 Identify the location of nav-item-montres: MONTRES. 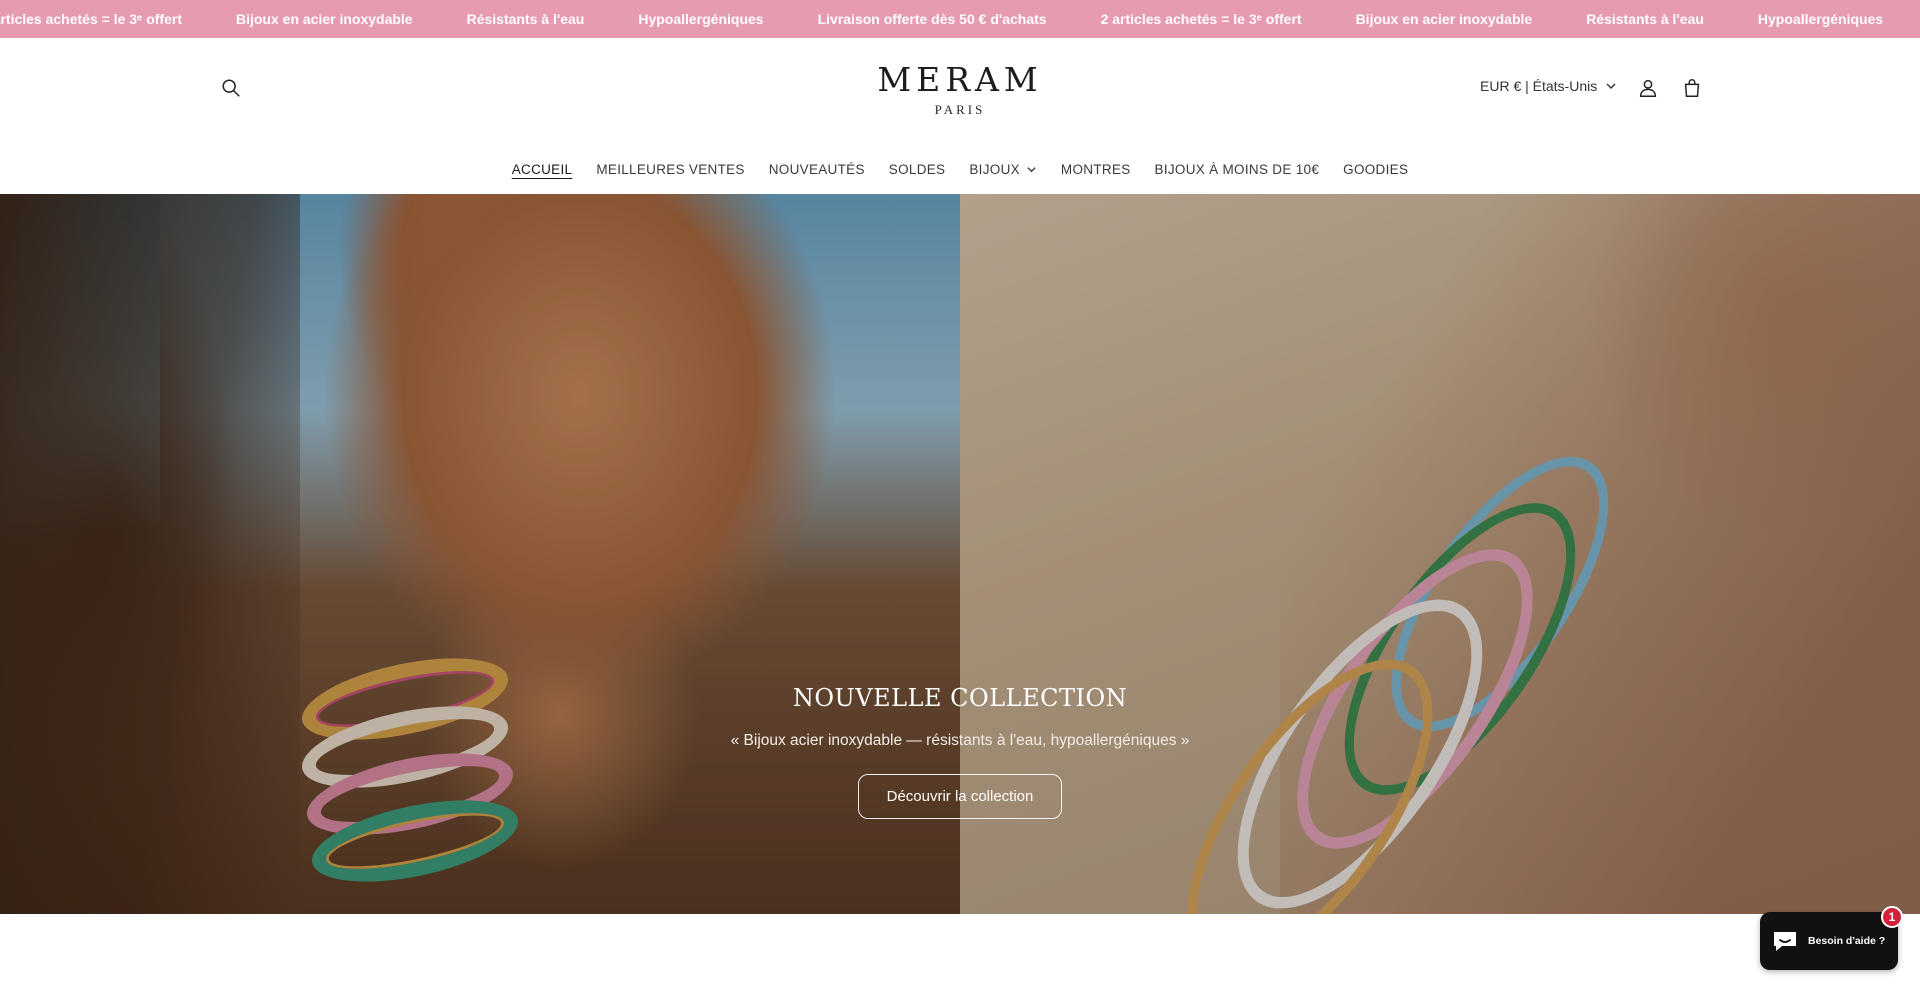
(1096, 169).